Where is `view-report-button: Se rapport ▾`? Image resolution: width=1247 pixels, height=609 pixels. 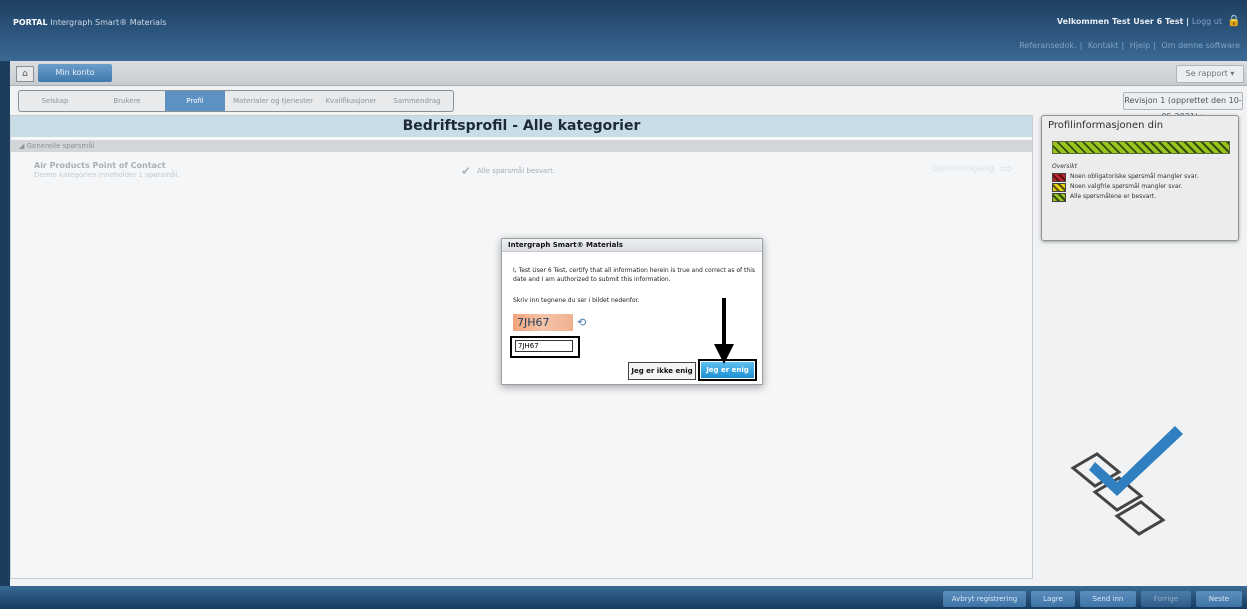 view-report-button: Se rapport ▾ is located at coordinates (1210, 74).